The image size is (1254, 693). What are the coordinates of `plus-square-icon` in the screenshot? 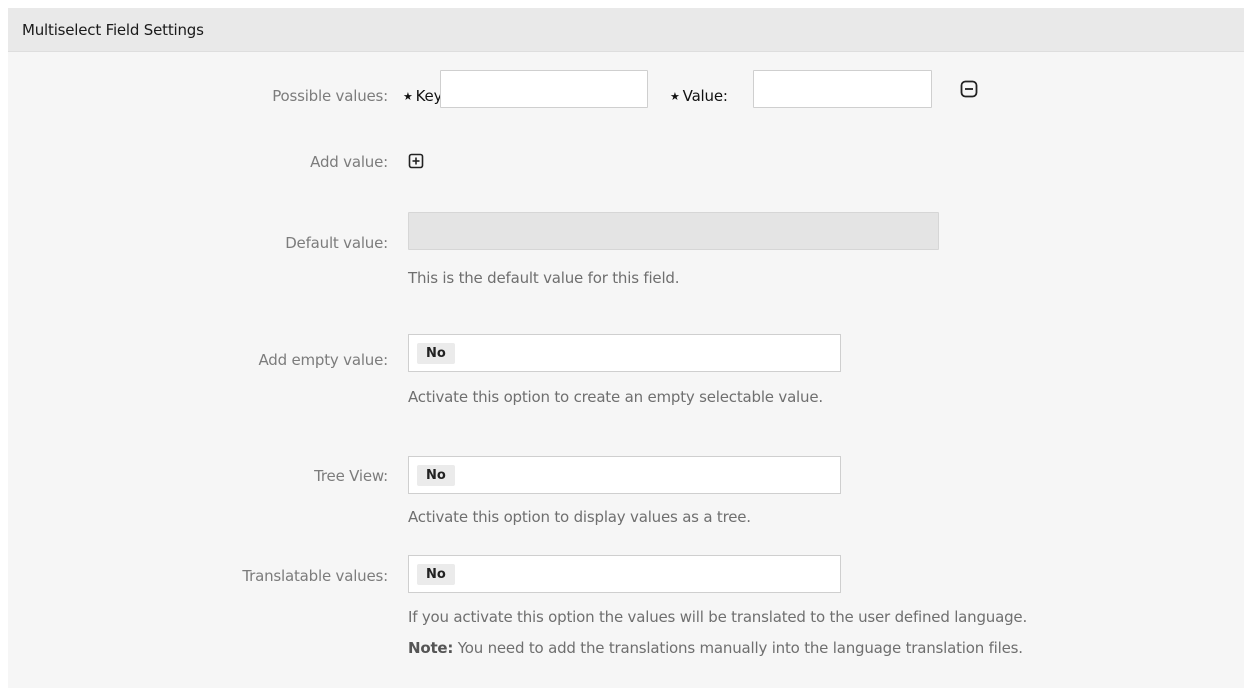 It's located at (416, 161).